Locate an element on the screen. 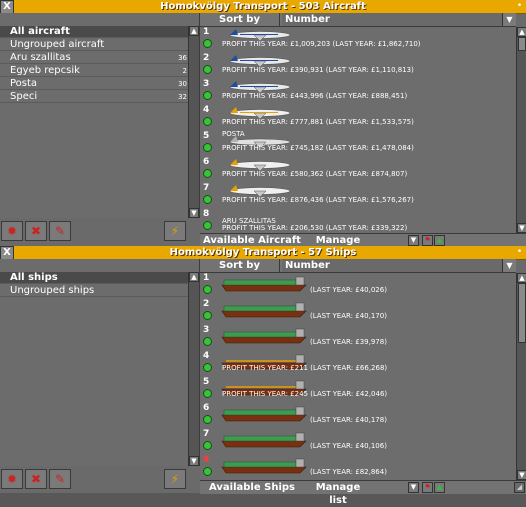  ship-row: 8 (LAST YEAR: £82,864) is located at coordinates (358, 467).